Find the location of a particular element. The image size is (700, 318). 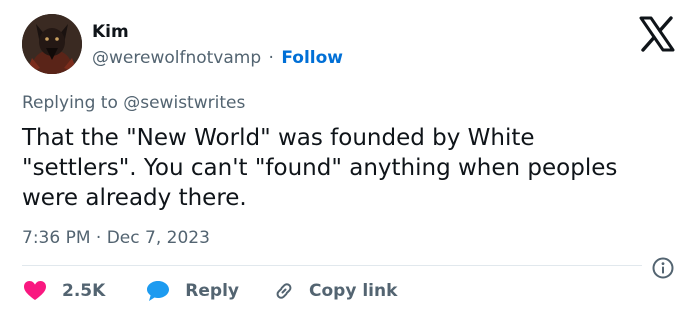

link-icon is located at coordinates (284, 291).